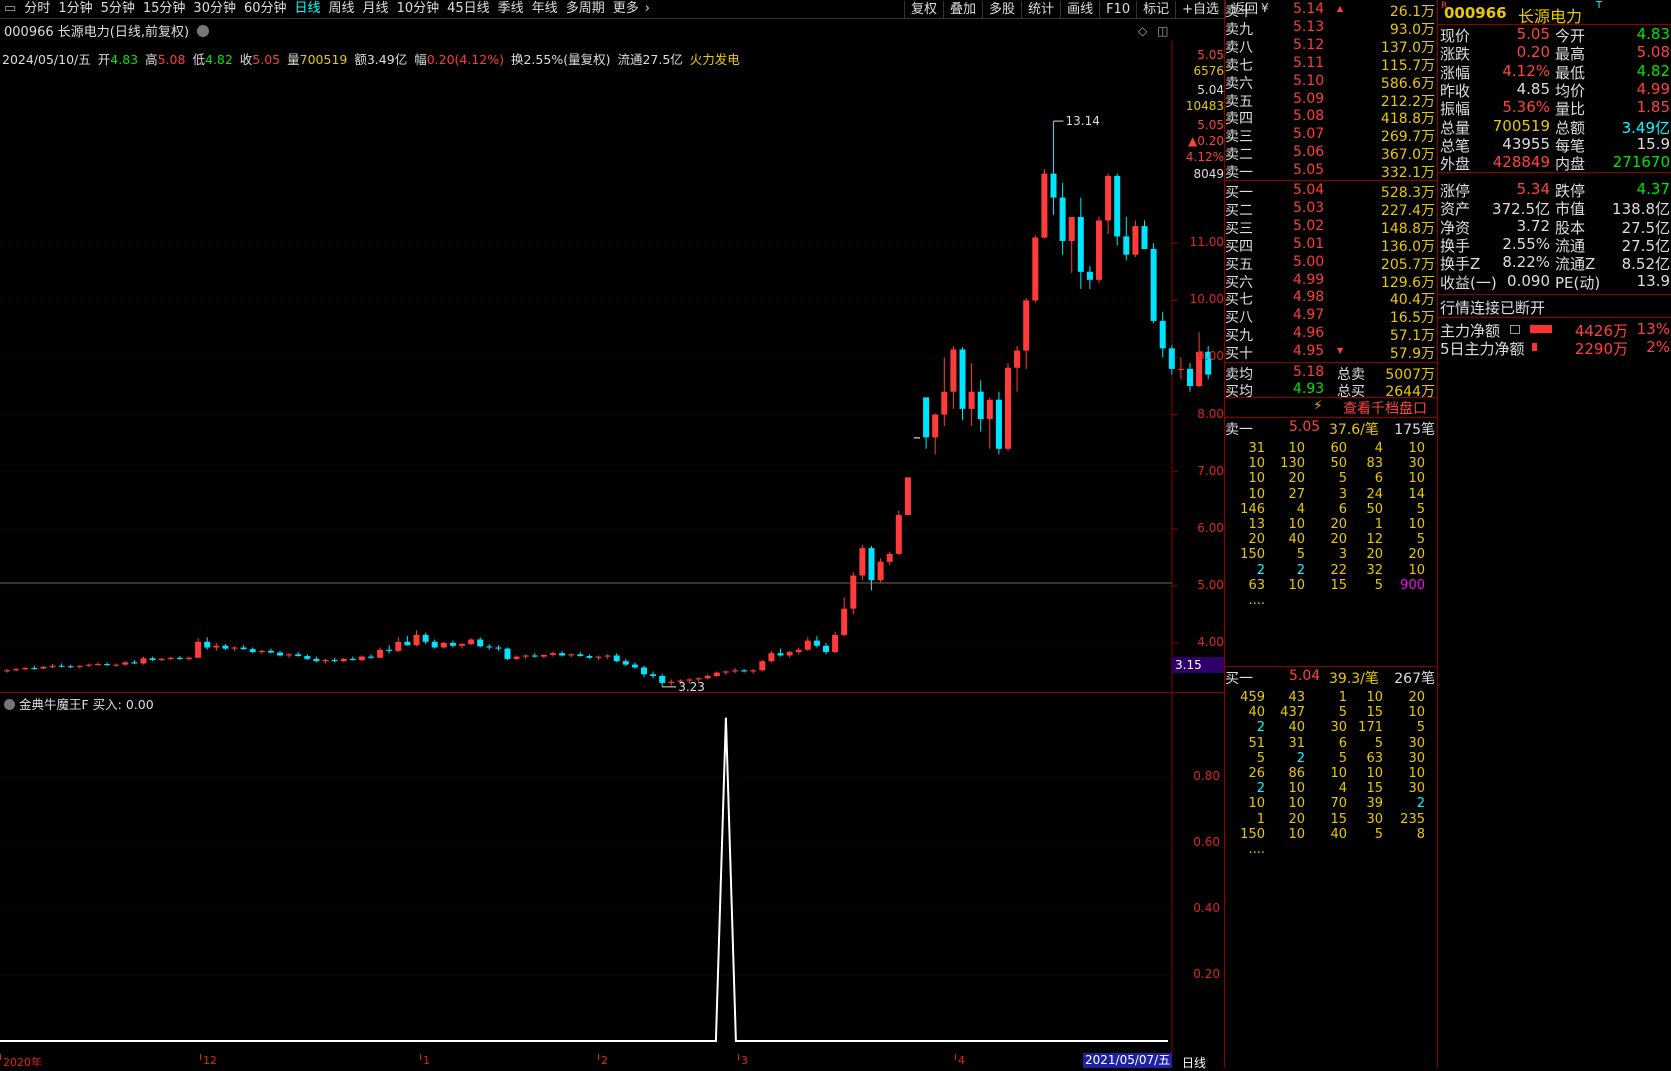 The width and height of the screenshot is (1671, 1071). I want to click on level-price: 5.03, so click(1309, 207).